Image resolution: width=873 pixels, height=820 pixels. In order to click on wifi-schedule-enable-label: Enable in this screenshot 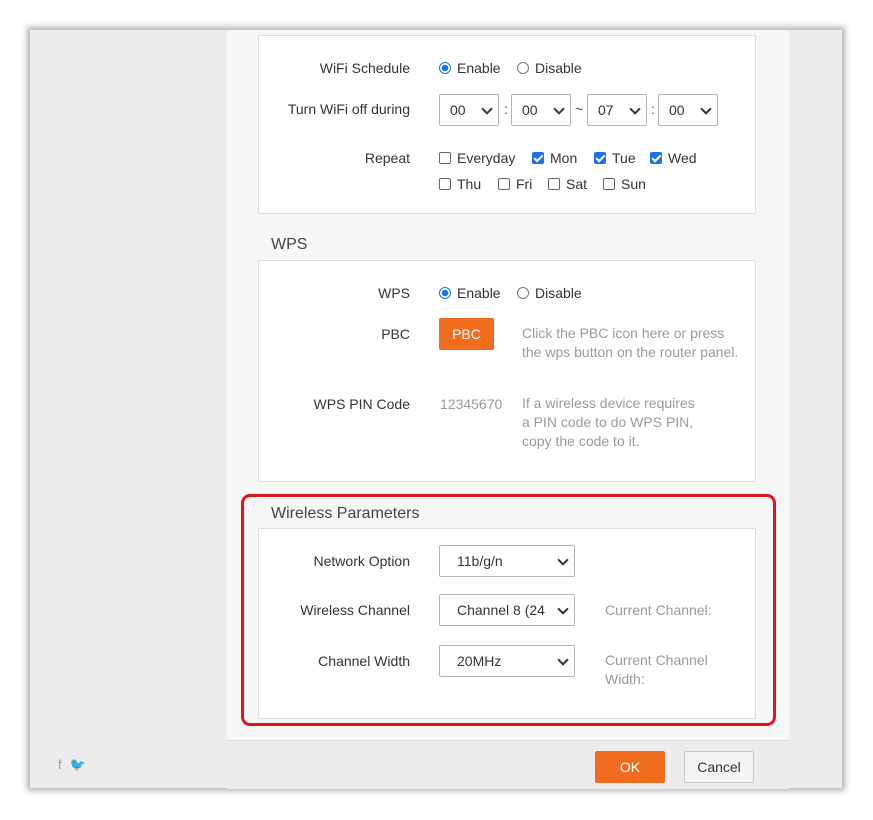, I will do `click(479, 68)`.